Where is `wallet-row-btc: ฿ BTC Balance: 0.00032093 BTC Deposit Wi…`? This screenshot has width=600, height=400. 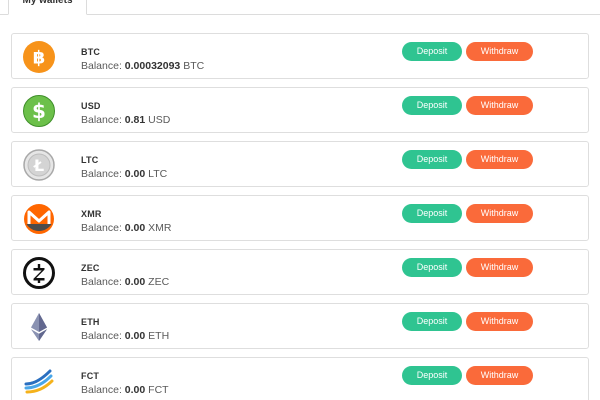
wallet-row-btc: ฿ BTC Balance: 0.00032093 BTC Deposit Wi… is located at coordinates (300, 56).